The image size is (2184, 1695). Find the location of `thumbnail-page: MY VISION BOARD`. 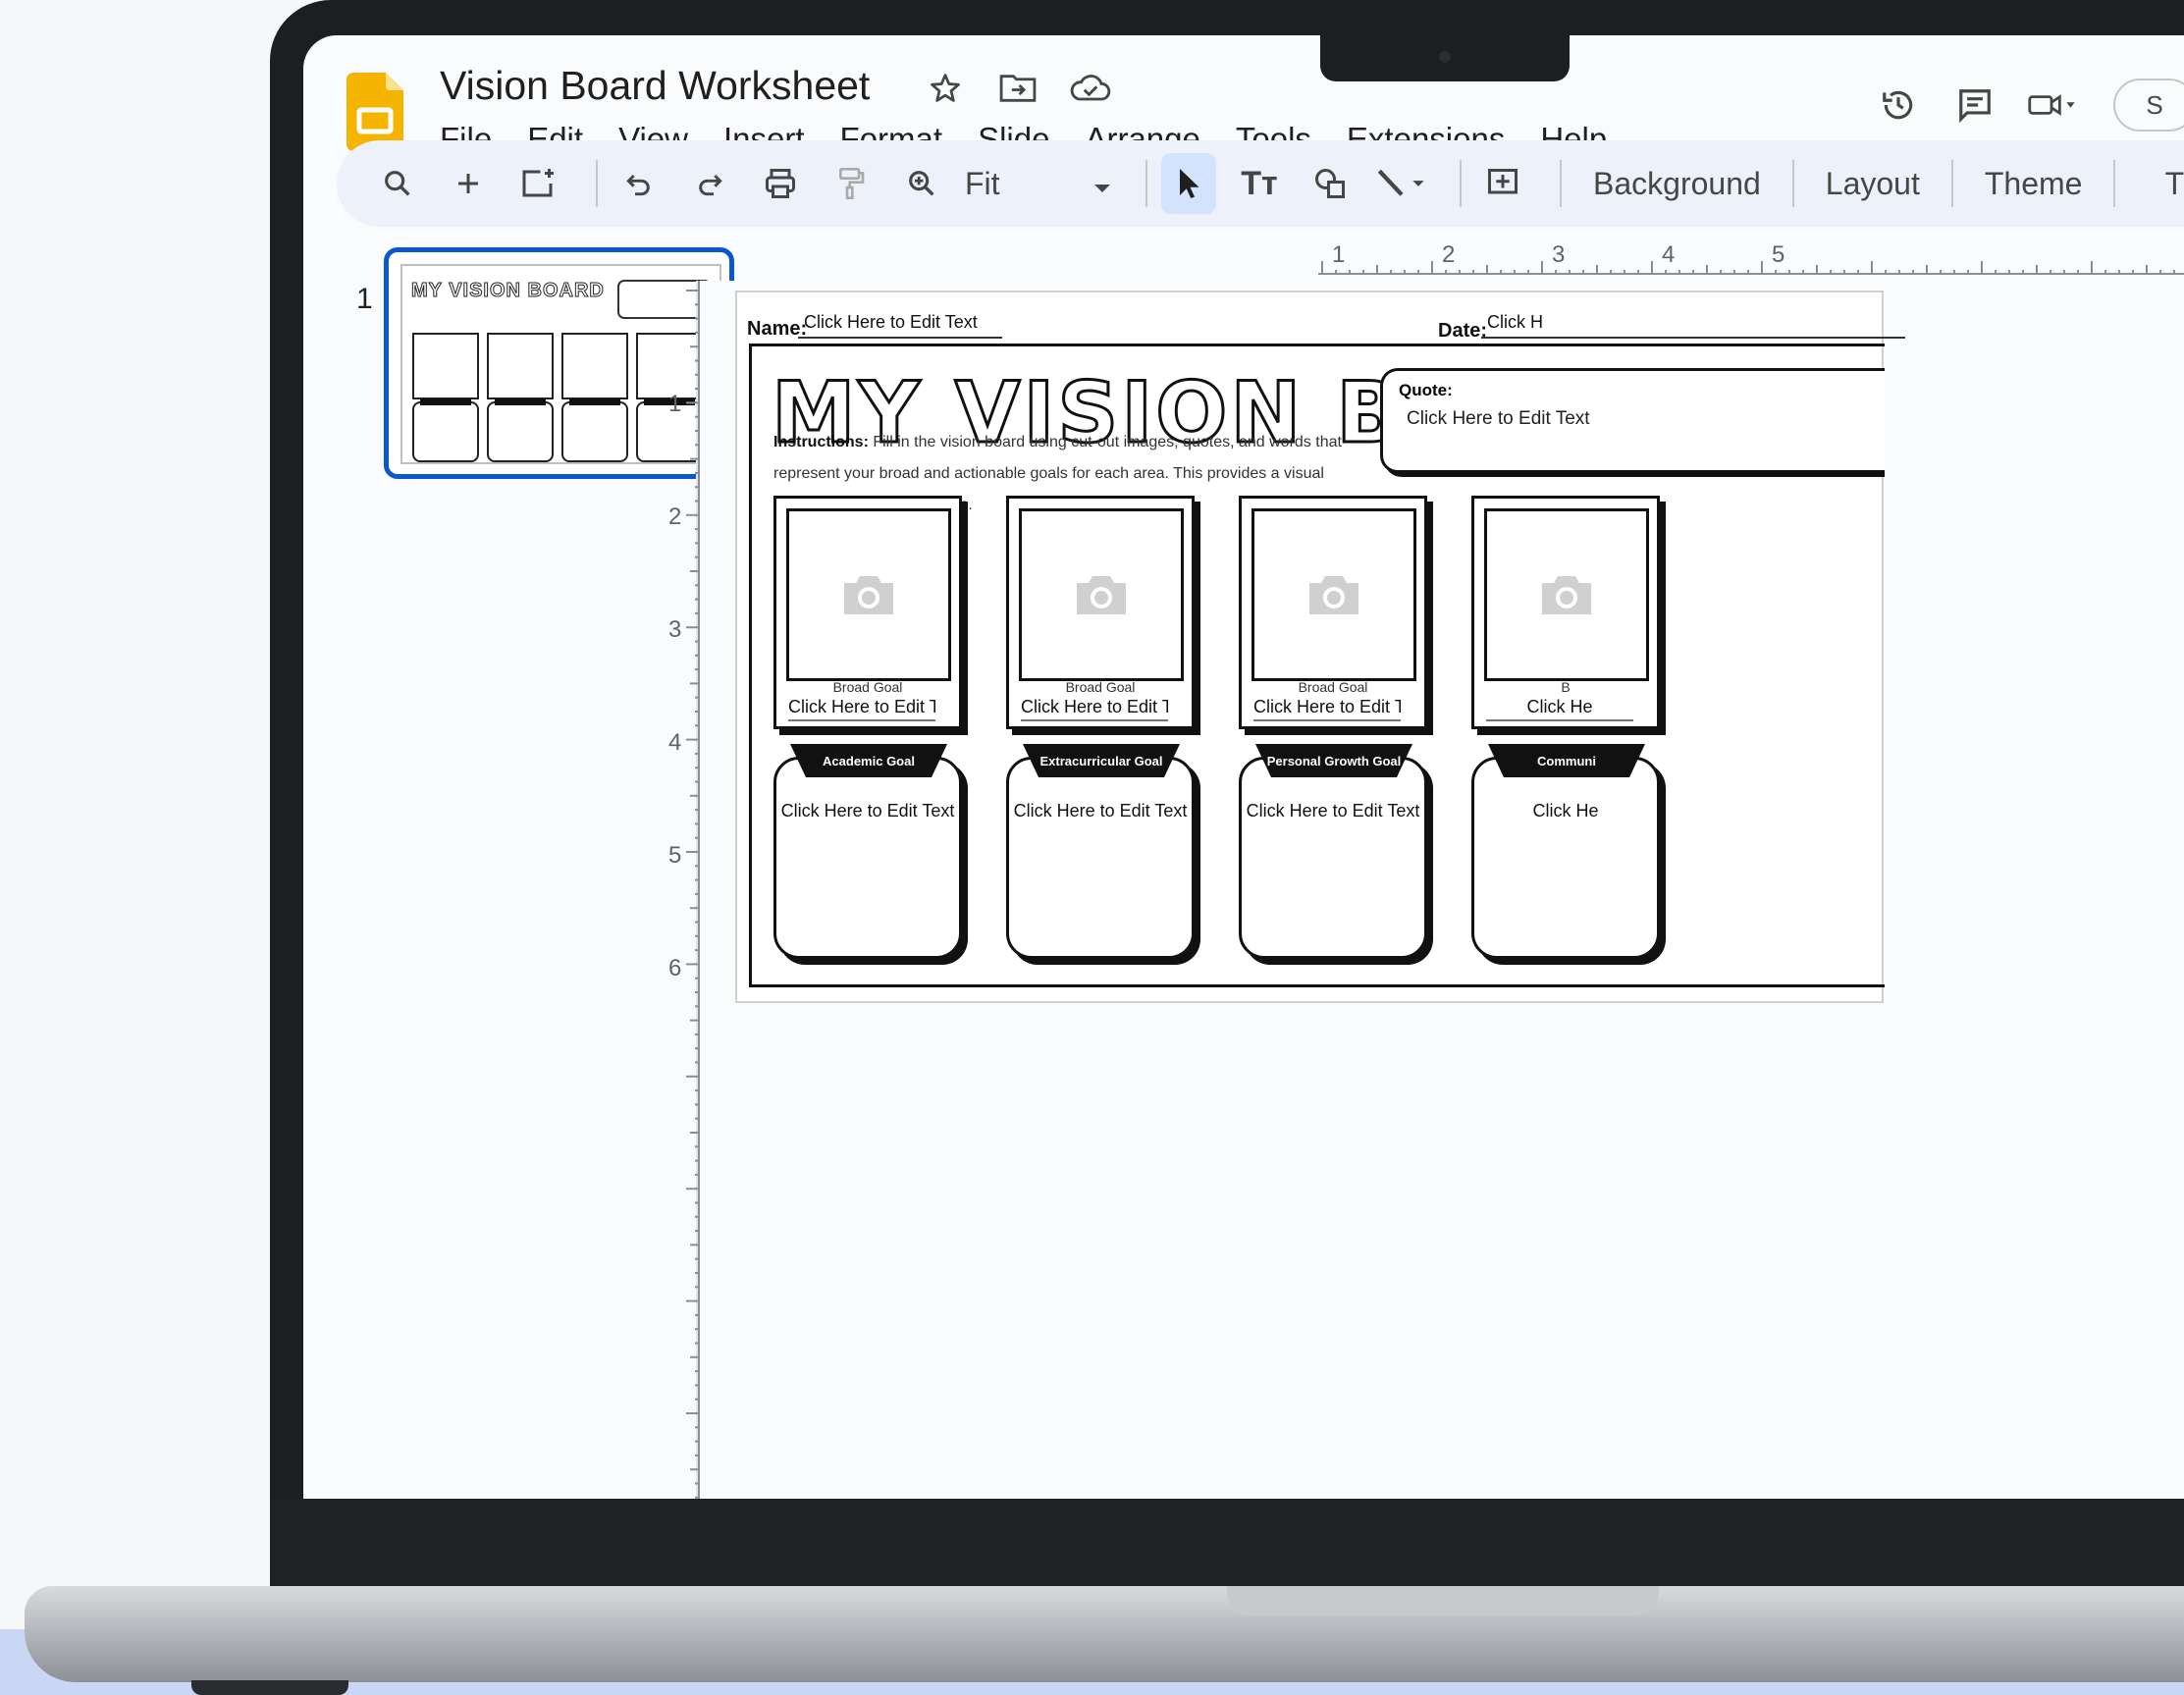

thumbnail-page: MY VISION BOARD is located at coordinates (560, 364).